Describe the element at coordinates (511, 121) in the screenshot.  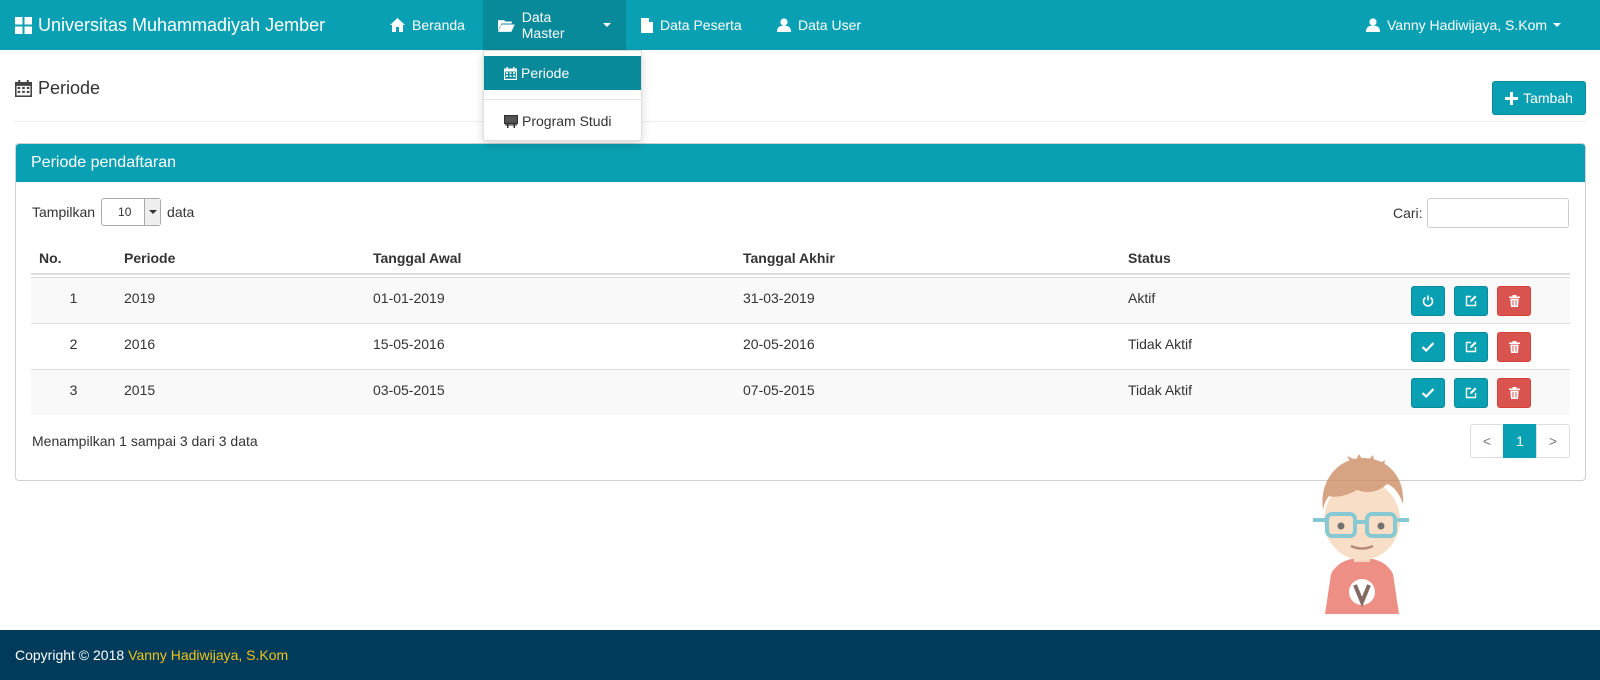
I see `blackboard-icon` at that location.